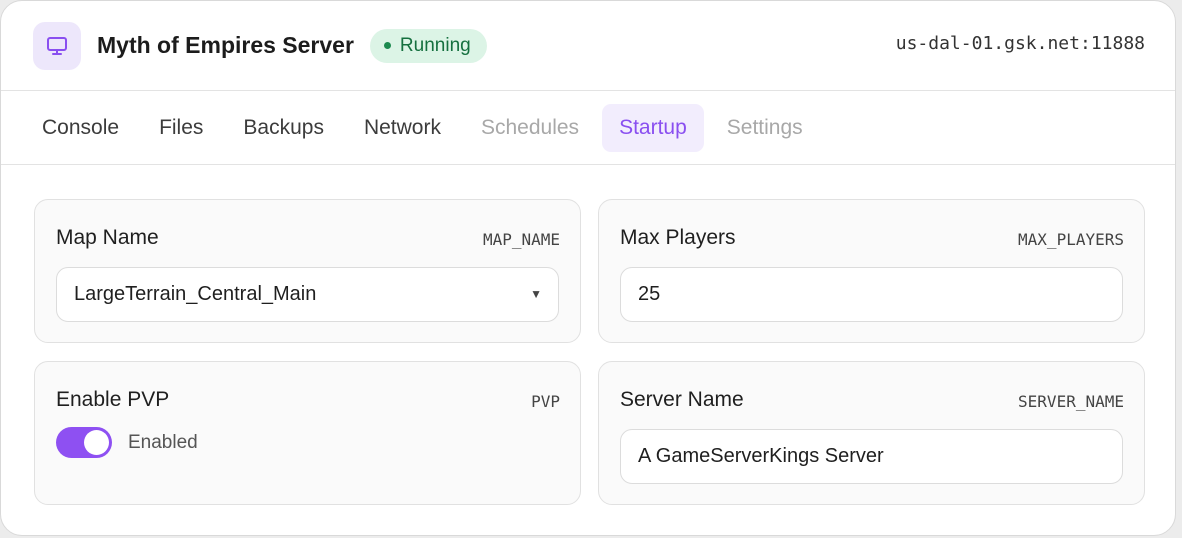 The image size is (1182, 538). I want to click on variable-label: Server Name, so click(682, 399).